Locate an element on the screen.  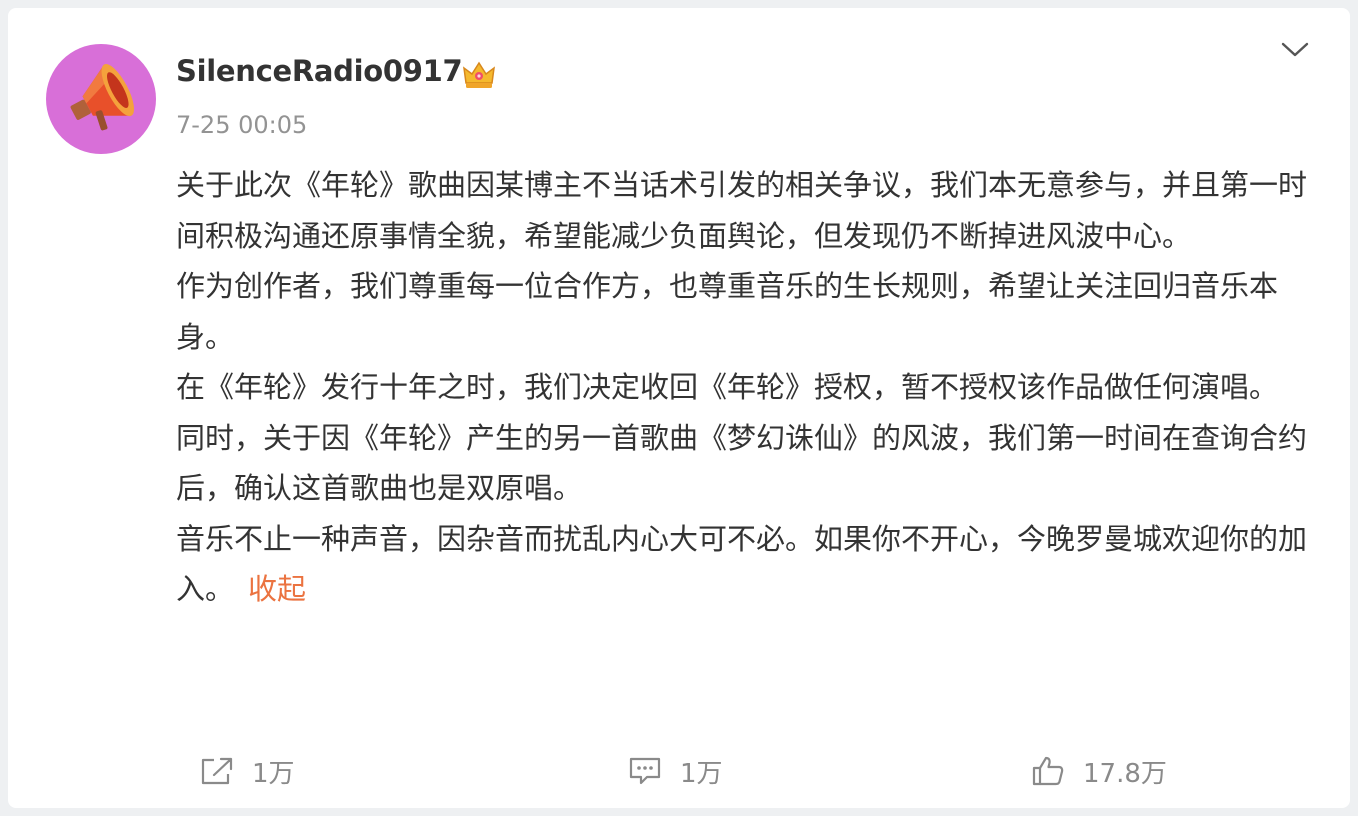
post-paragraph: 作为创作者，我们尊重每一位合作方，也尊重音乐的生长规则，希望让关注回归音乐本身。 is located at coordinates (727, 311).